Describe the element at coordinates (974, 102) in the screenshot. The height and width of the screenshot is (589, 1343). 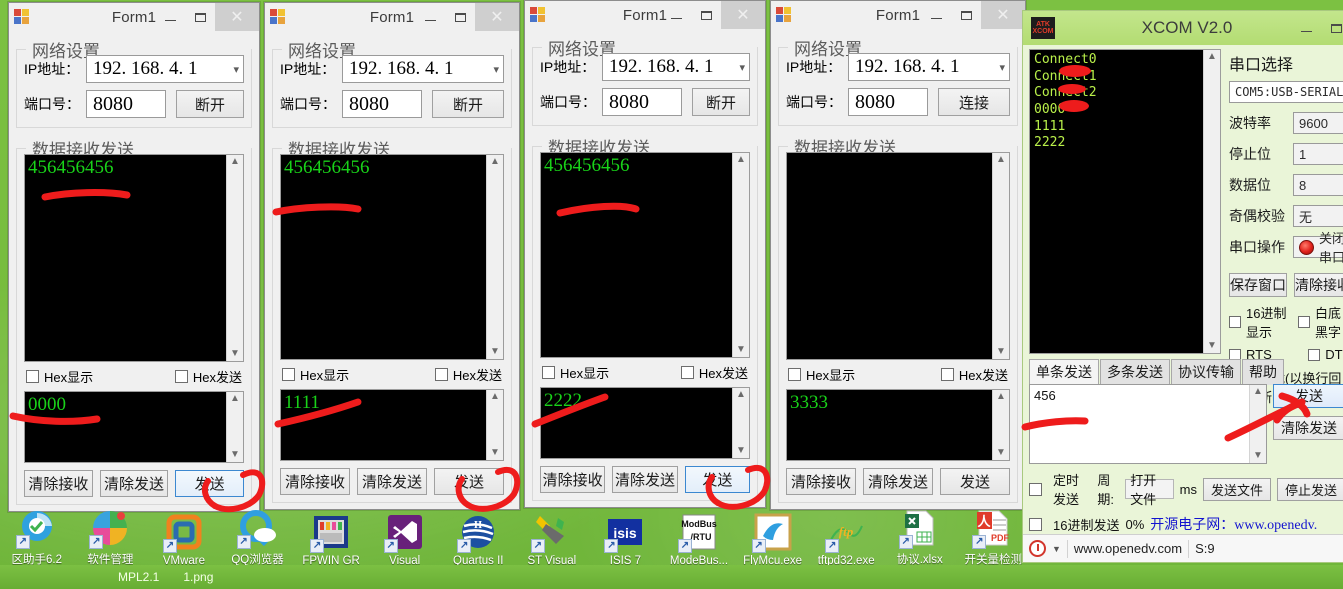
I see `connect-toggle-button: 连接` at that location.